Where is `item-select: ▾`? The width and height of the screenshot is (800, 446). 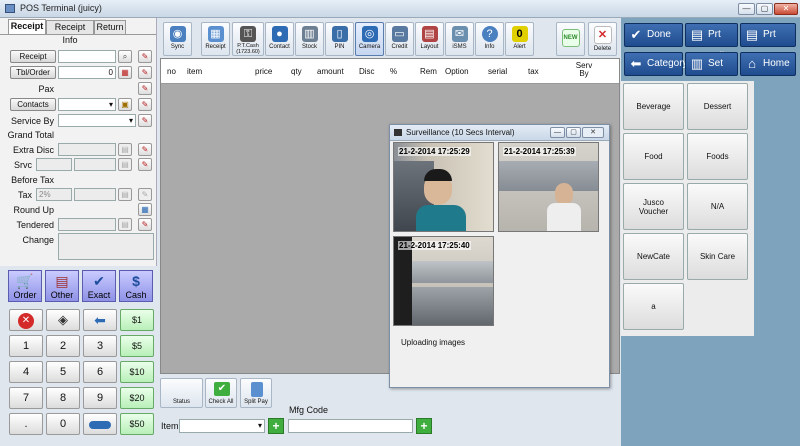 item-select: ▾ is located at coordinates (222, 426).